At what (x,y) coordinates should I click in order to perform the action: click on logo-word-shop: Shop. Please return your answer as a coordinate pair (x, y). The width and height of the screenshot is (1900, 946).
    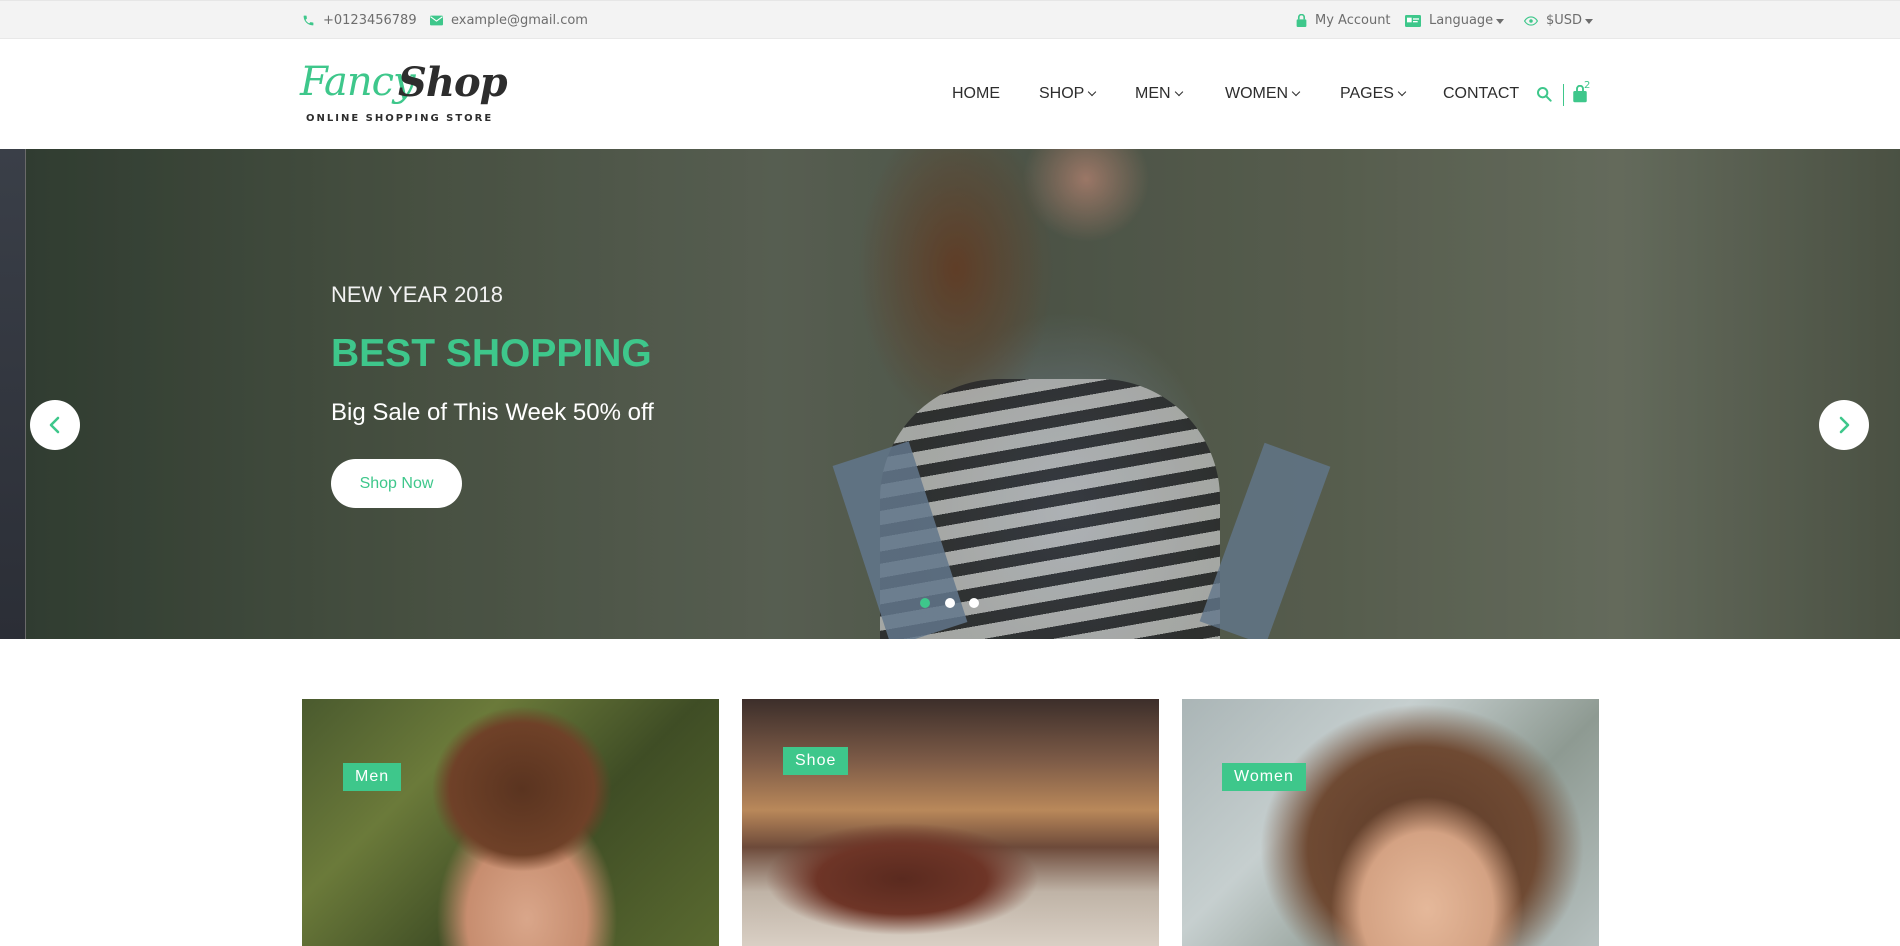
    Looking at the image, I should click on (453, 82).